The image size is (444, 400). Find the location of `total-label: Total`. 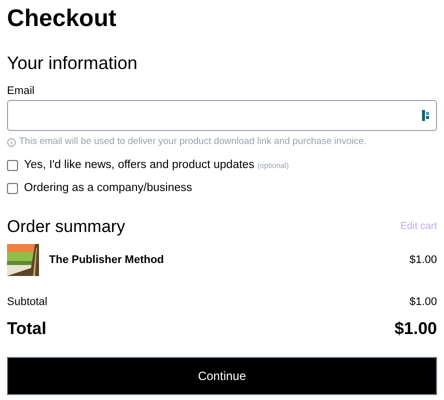

total-label: Total is located at coordinates (26, 329).